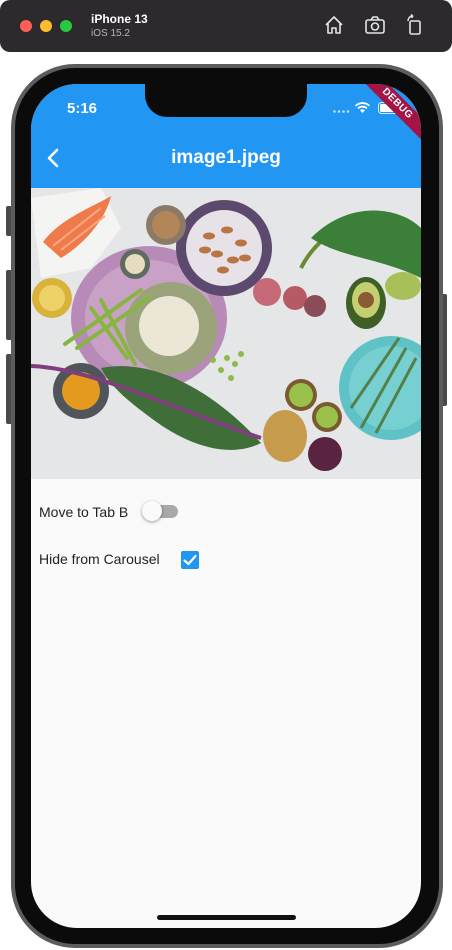 This screenshot has width=452, height=950. Describe the element at coordinates (226, 100) in the screenshot. I see `notch` at that location.